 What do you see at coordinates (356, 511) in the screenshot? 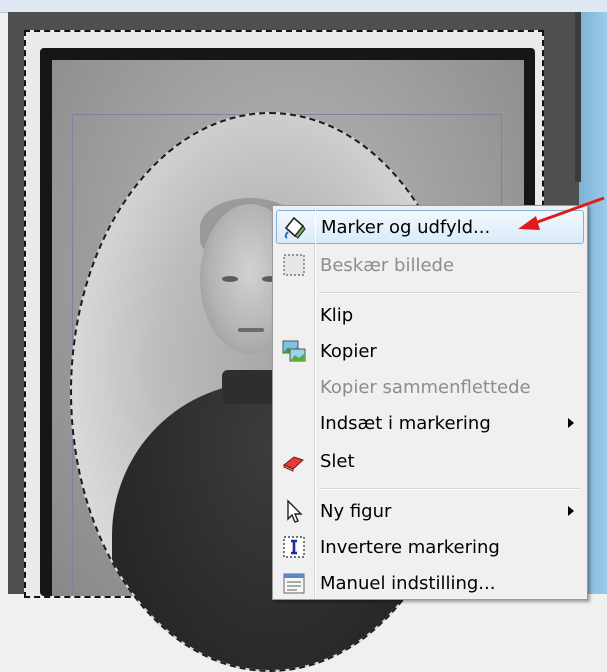
I see `menu-item-label: Ny figur` at bounding box center [356, 511].